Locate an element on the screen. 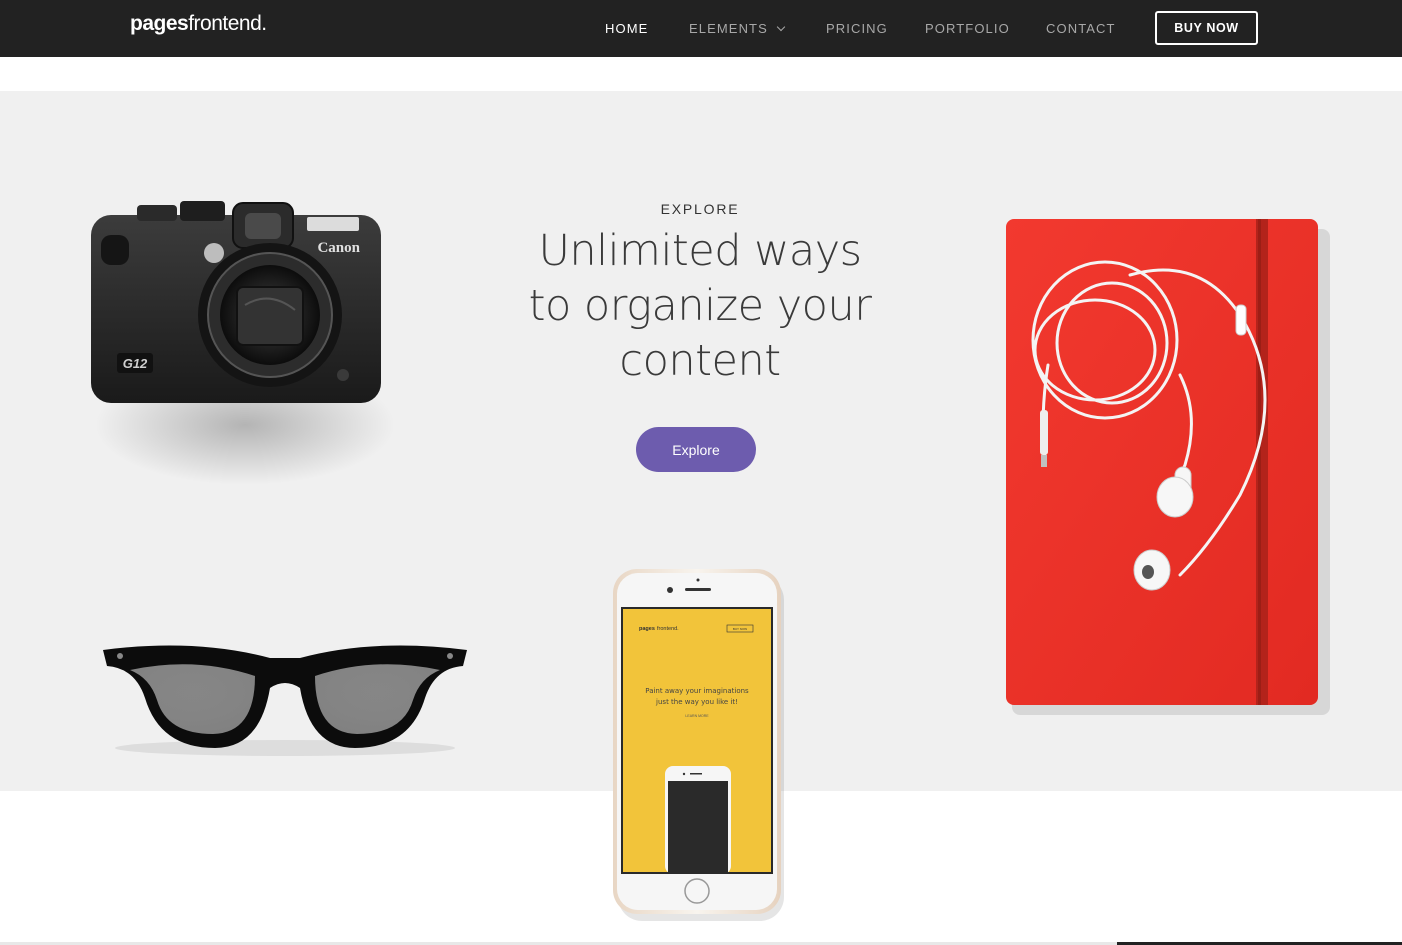 The image size is (1402, 945). hero-headline-line-2: to organize your is located at coordinates (700, 306).